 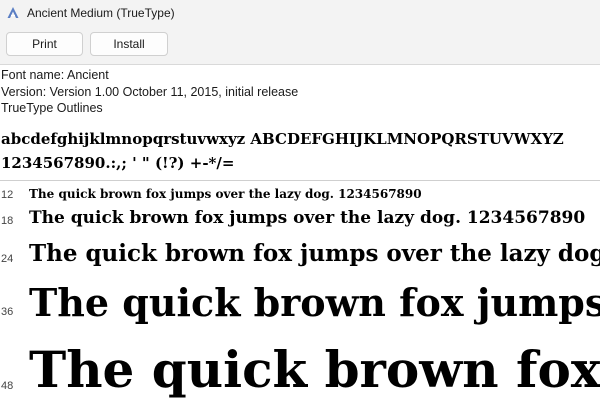 I want to click on divider, so click(x=300, y=180).